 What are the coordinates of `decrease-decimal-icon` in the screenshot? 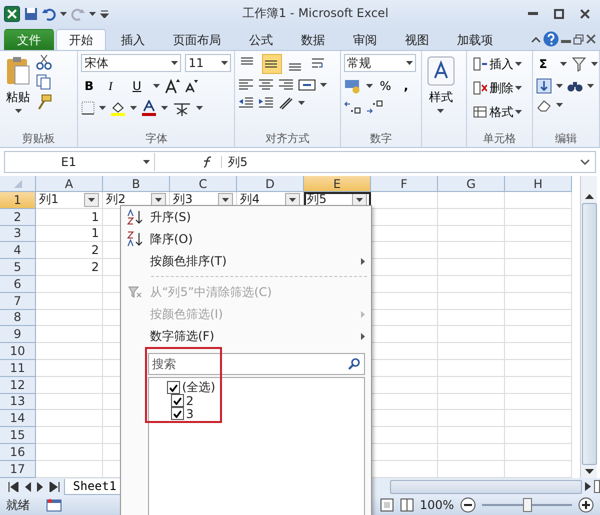 It's located at (375, 107).